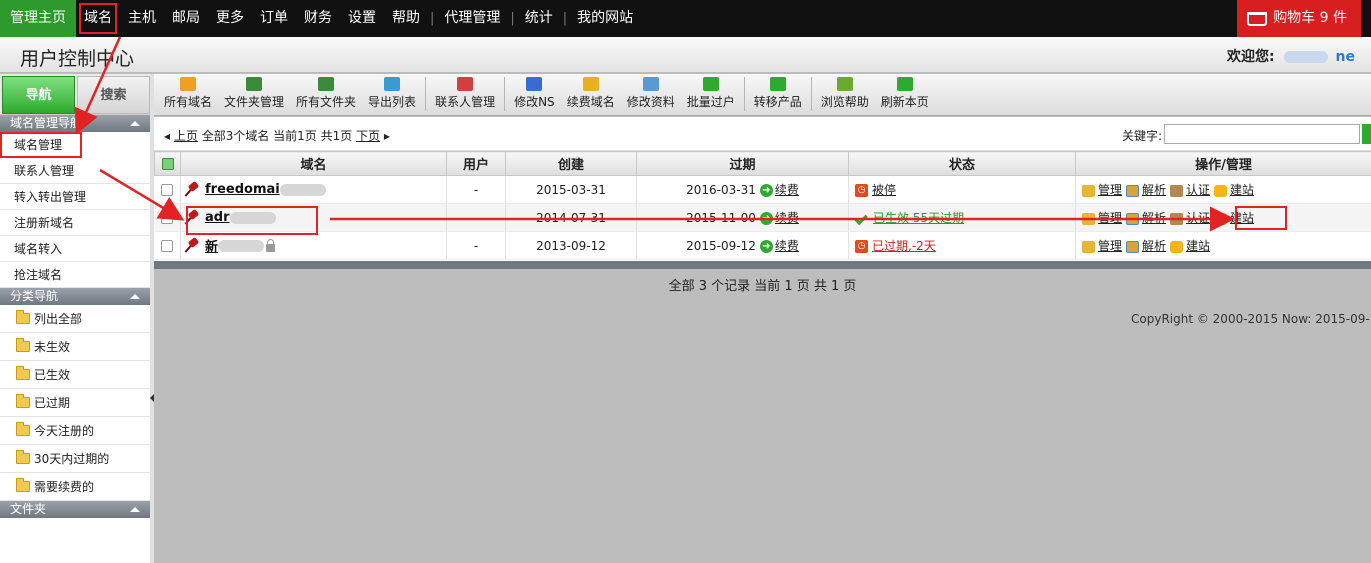  I want to click on sidebar-item-domain-management: 域名管理, so click(41, 145).